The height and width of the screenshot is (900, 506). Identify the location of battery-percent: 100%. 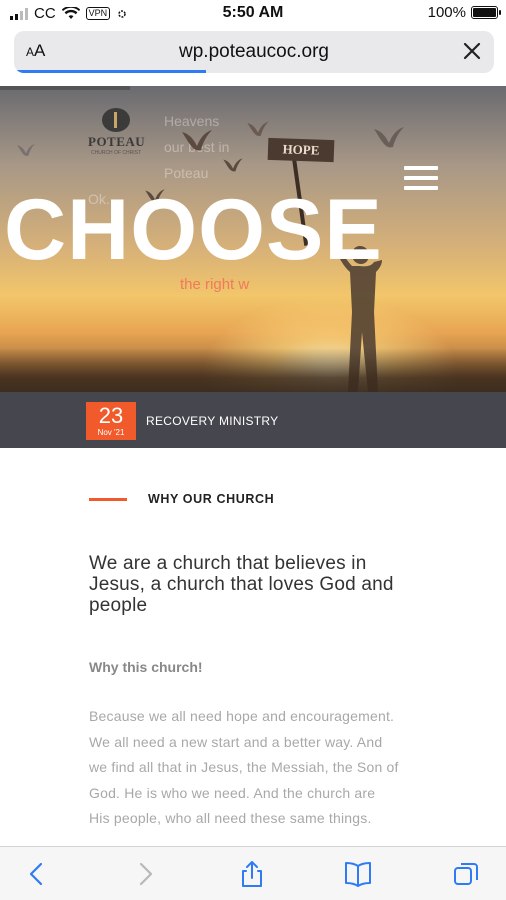
(446, 12).